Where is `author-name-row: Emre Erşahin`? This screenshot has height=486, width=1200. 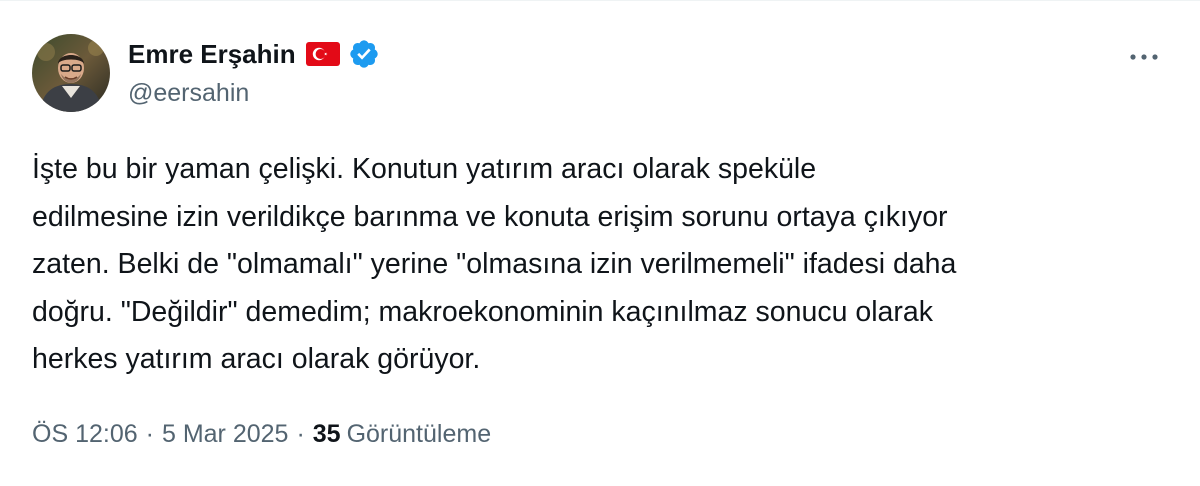
author-name-row: Emre Erşahin is located at coordinates (254, 54).